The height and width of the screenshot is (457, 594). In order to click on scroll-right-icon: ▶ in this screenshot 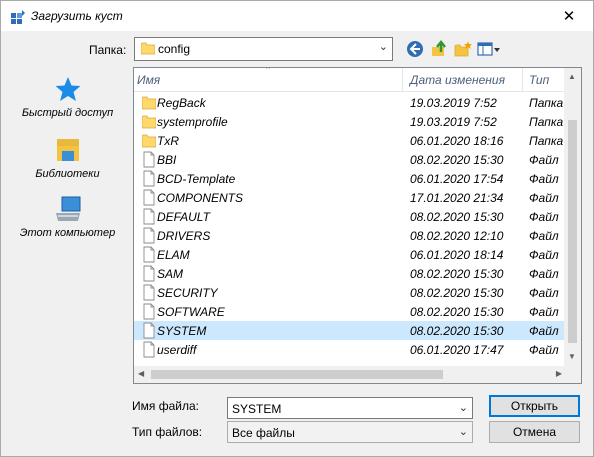, I will do `click(559, 373)`.